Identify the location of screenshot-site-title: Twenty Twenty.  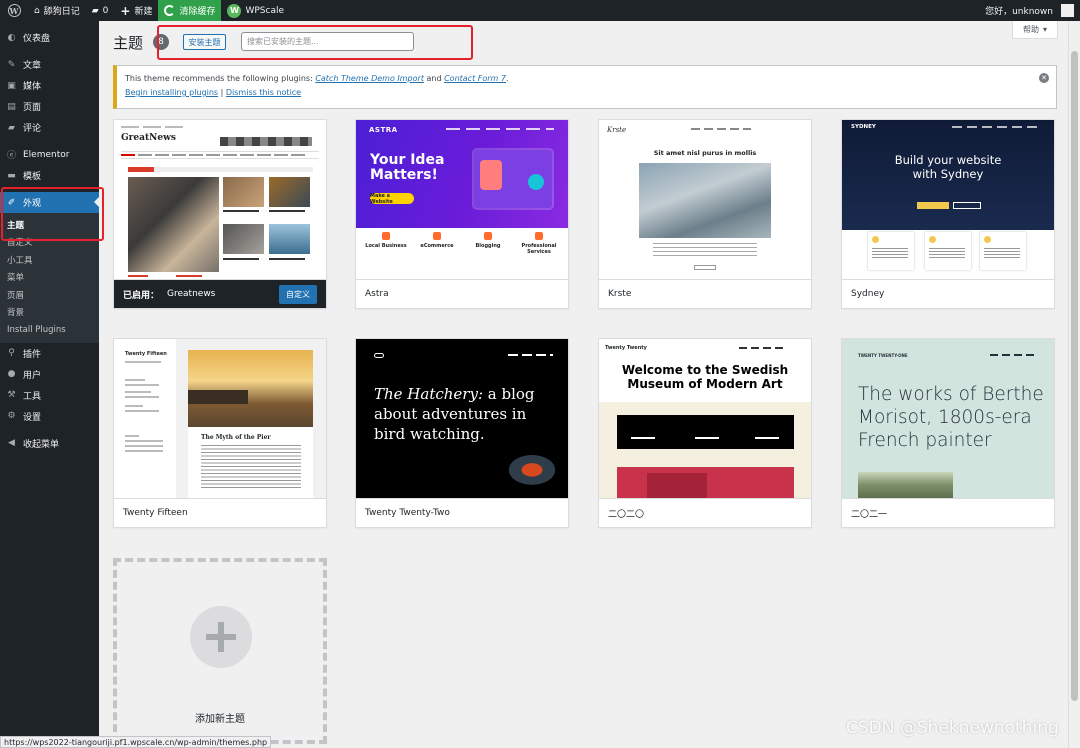
(626, 348).